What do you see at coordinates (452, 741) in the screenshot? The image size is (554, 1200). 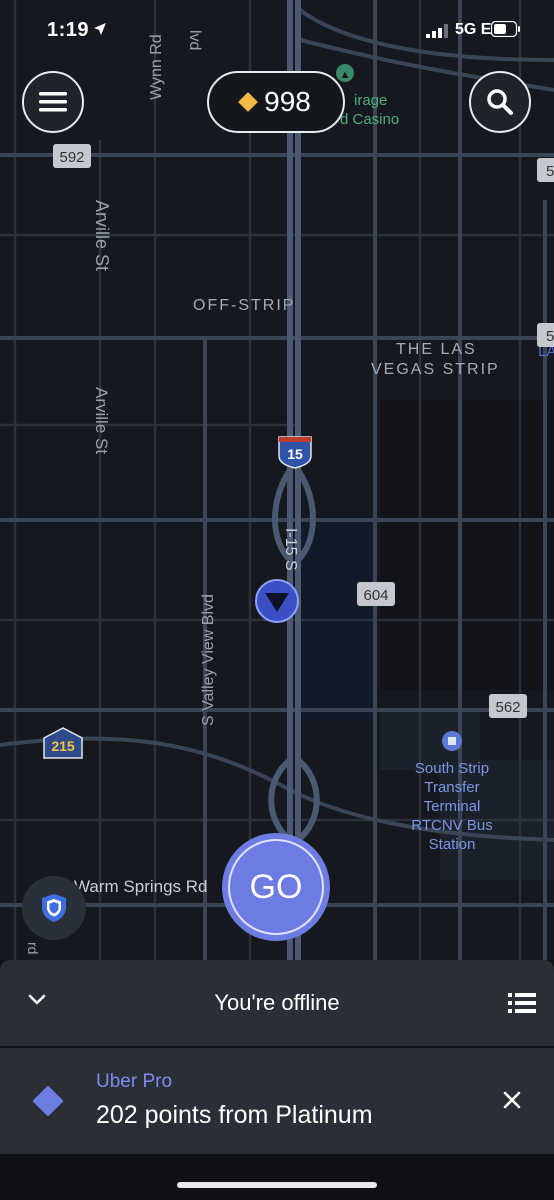 I see `bus-station-icon` at bounding box center [452, 741].